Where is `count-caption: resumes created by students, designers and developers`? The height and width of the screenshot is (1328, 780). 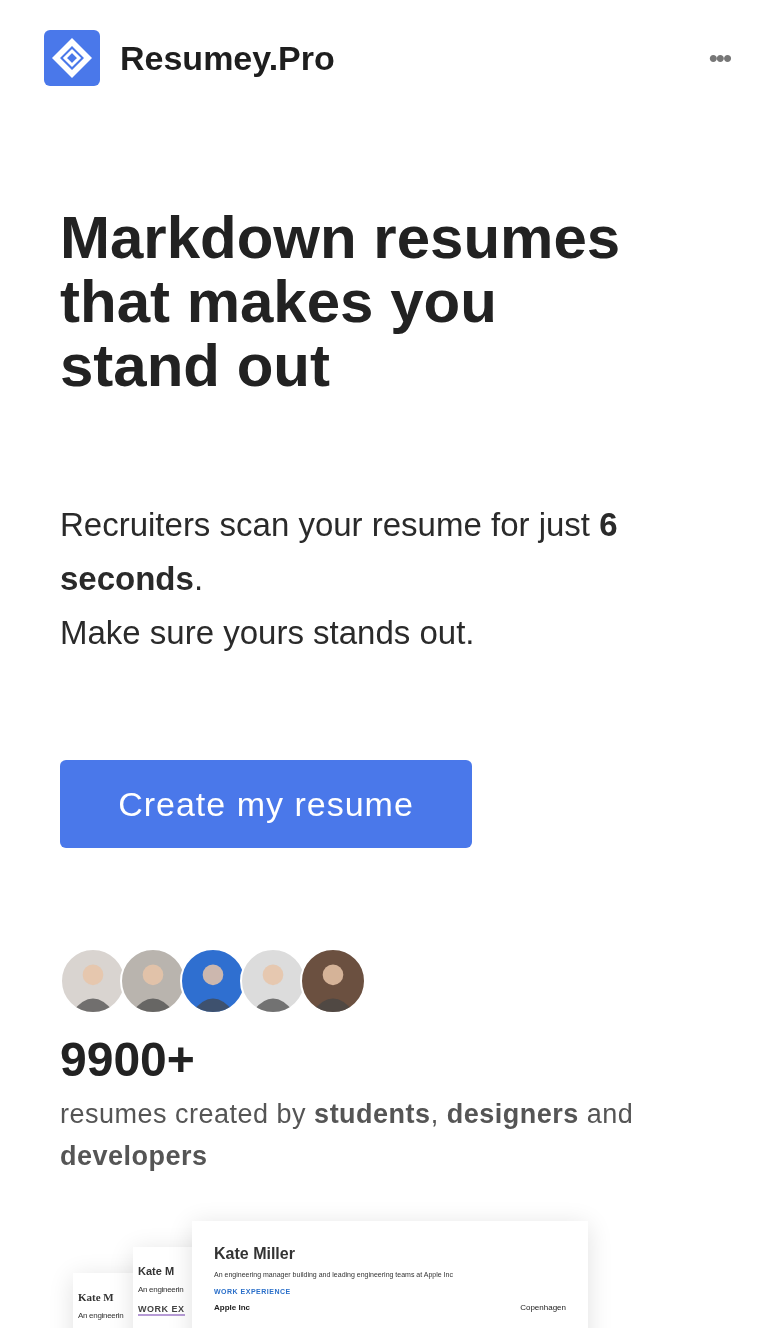 count-caption: resumes created by students, designers and developers is located at coordinates (347, 1135).